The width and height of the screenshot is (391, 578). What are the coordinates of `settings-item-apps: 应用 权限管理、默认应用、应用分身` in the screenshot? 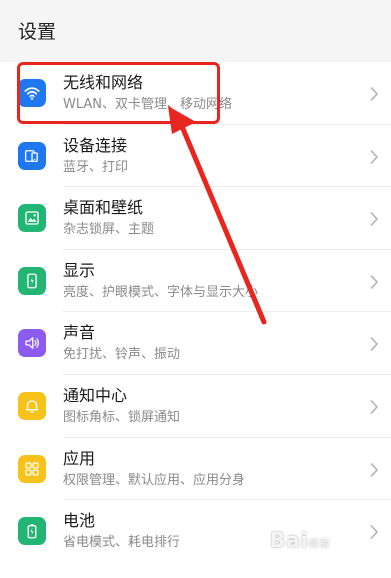 It's located at (195, 469).